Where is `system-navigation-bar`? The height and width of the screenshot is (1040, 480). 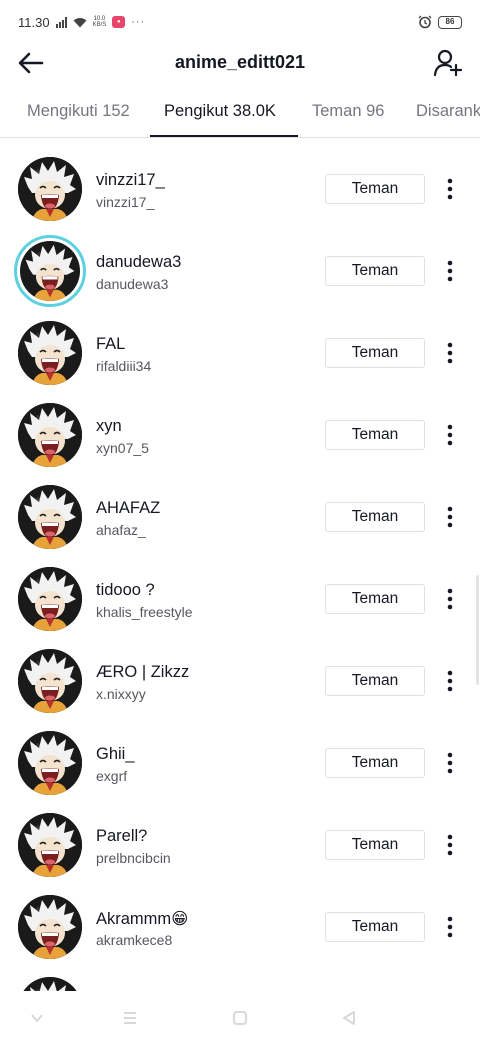 system-navigation-bar is located at coordinates (240, 1017).